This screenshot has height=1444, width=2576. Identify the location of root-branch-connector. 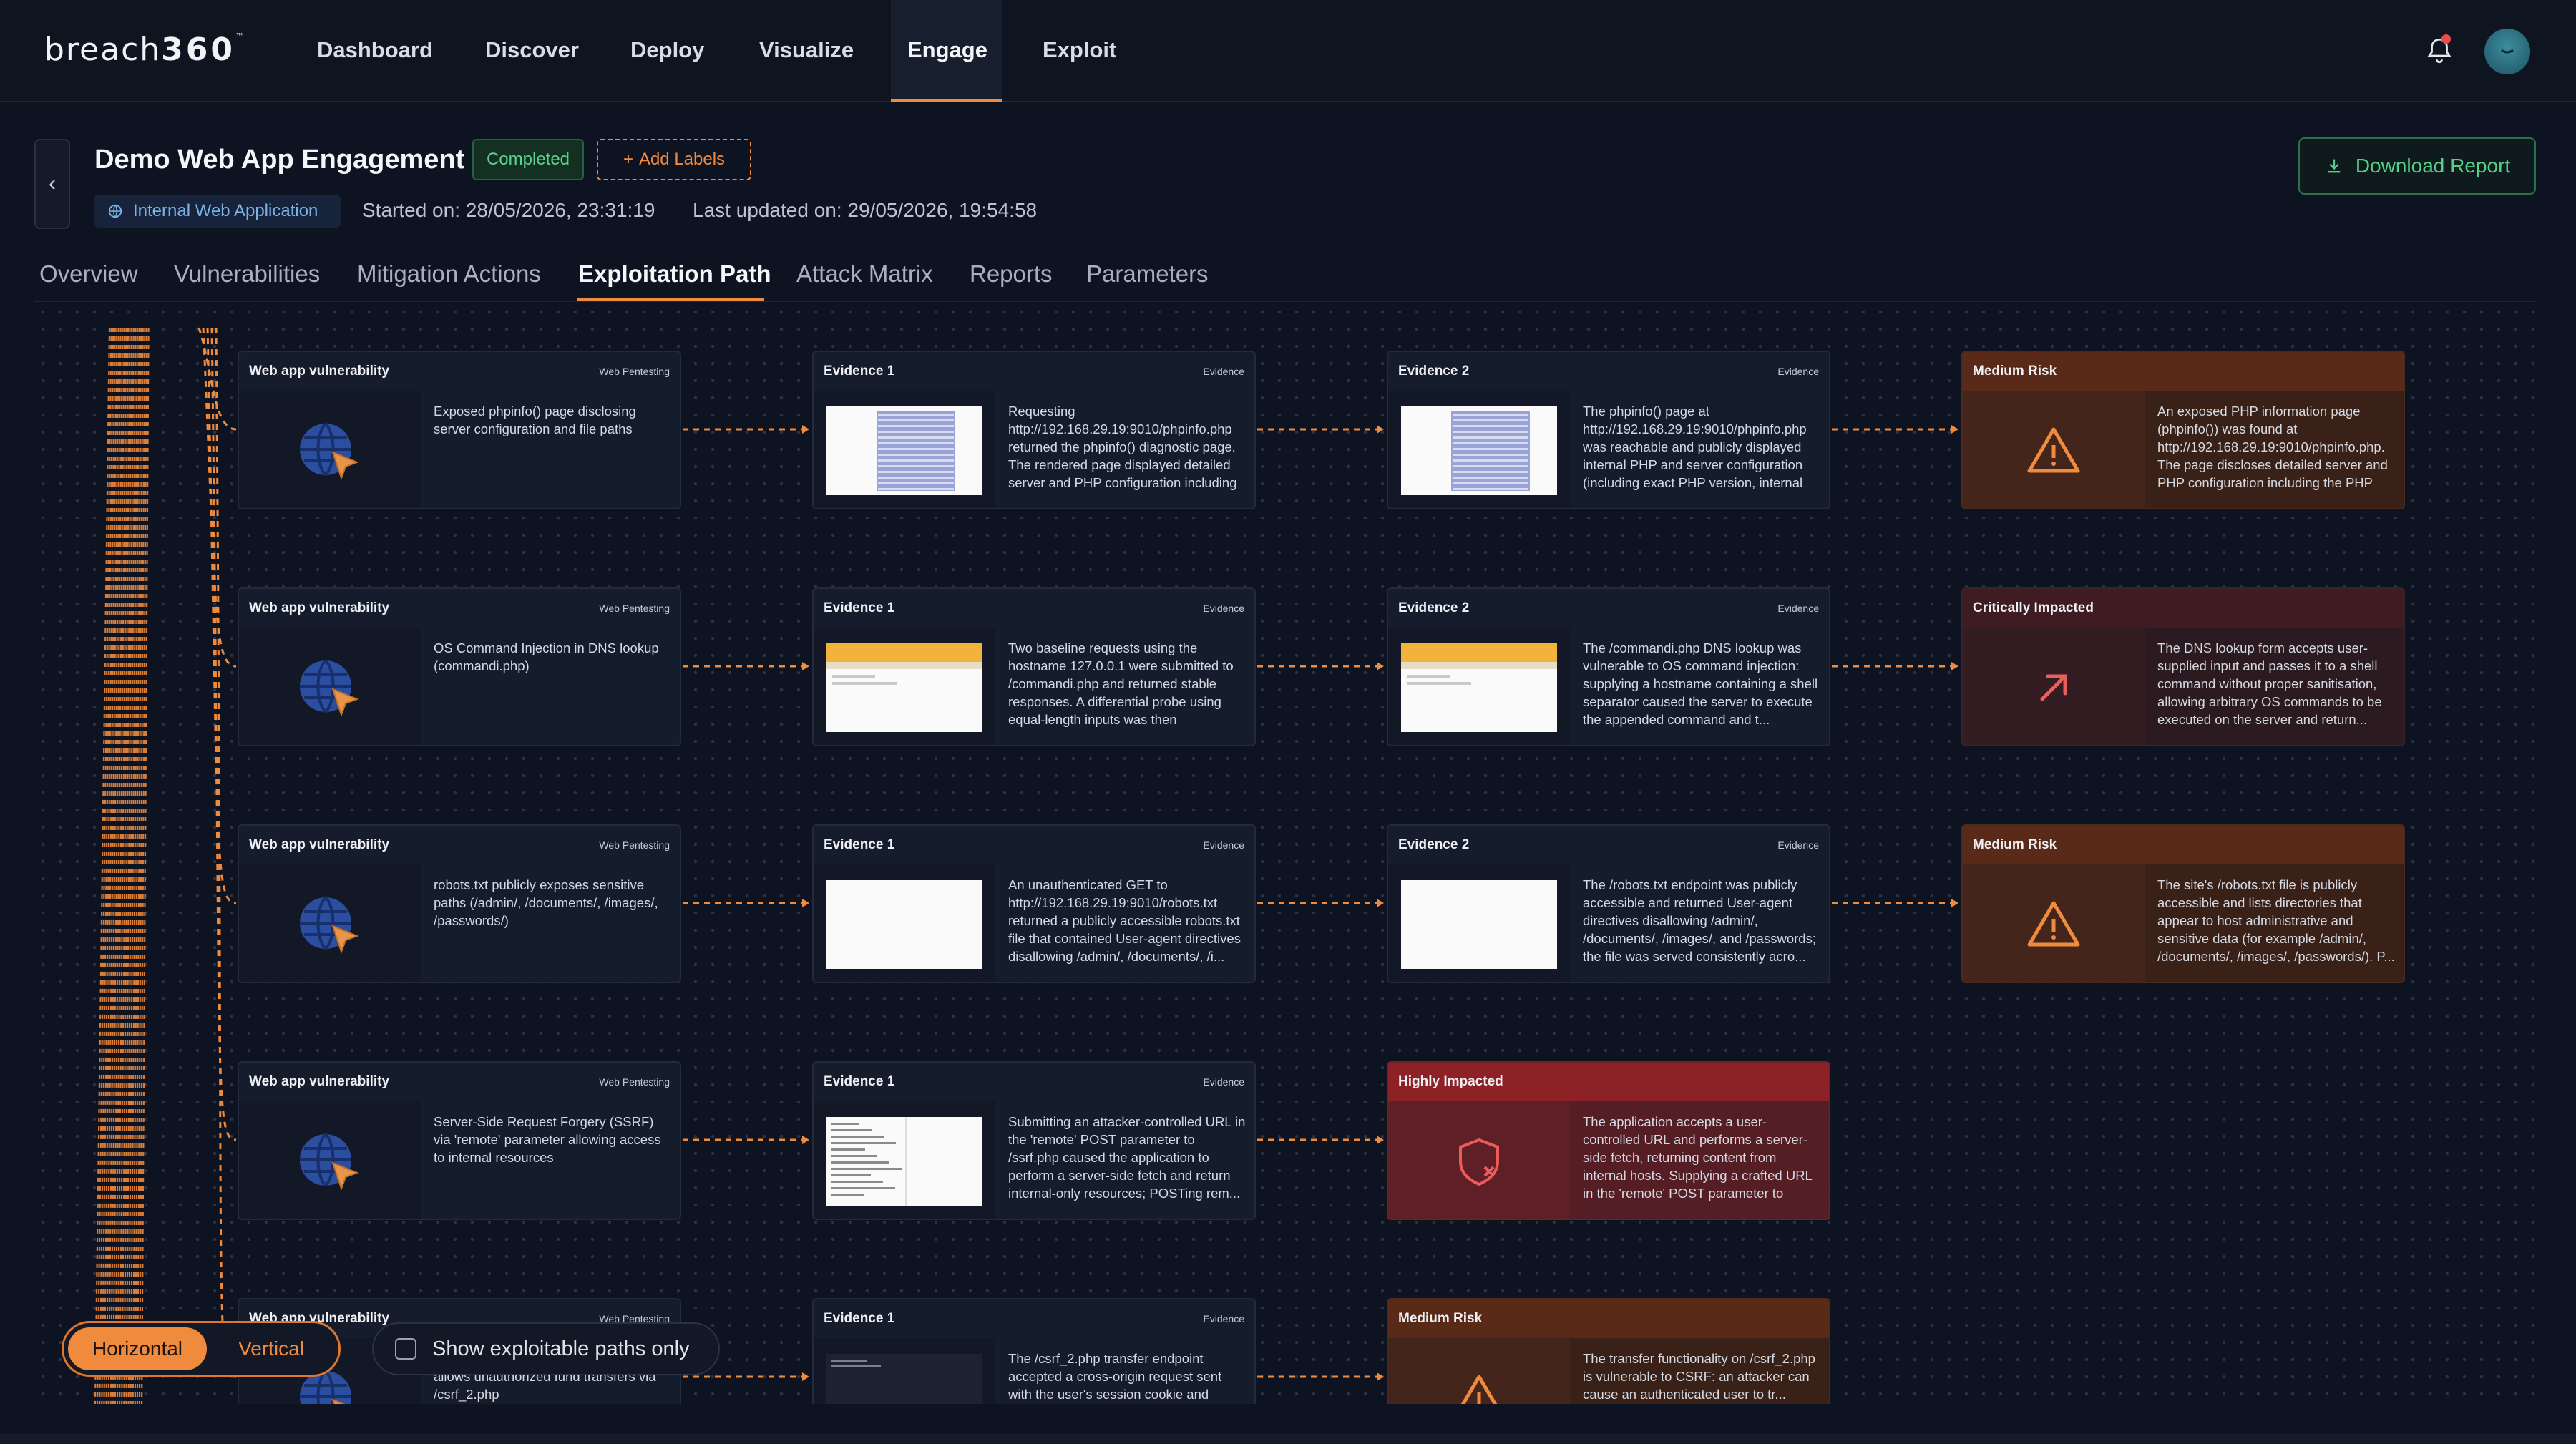
(221, 616).